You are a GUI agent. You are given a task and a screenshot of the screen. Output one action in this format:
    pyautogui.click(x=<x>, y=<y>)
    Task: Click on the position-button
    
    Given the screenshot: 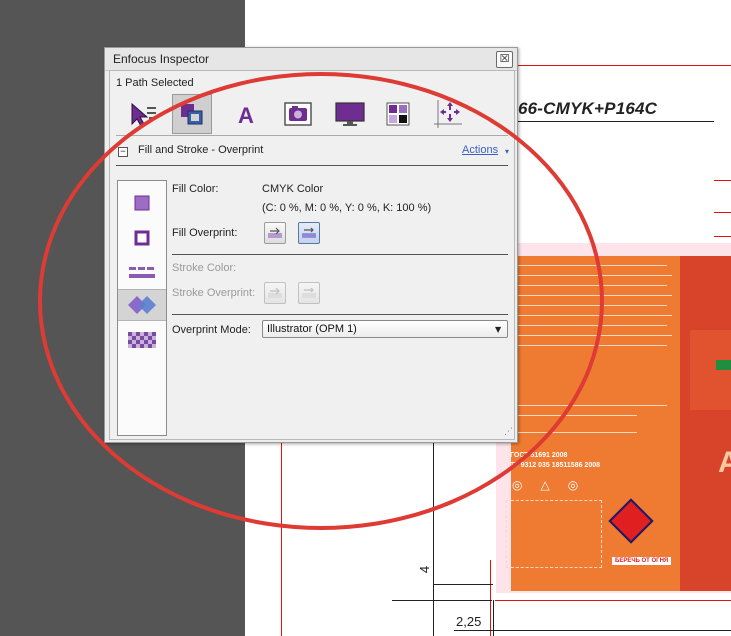 What is the action you would take?
    pyautogui.click(x=448, y=114)
    